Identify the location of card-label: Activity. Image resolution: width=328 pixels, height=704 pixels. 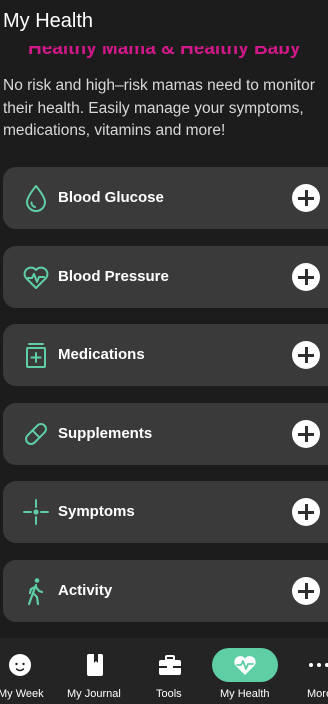
(85, 590).